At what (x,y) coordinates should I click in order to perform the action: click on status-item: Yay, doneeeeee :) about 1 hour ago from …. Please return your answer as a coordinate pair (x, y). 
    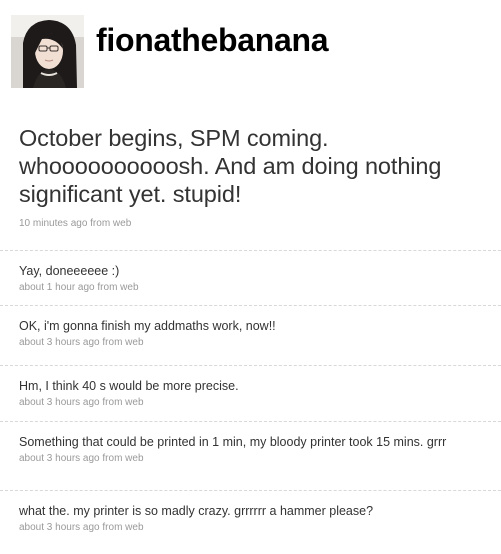
    Looking at the image, I should click on (250, 277).